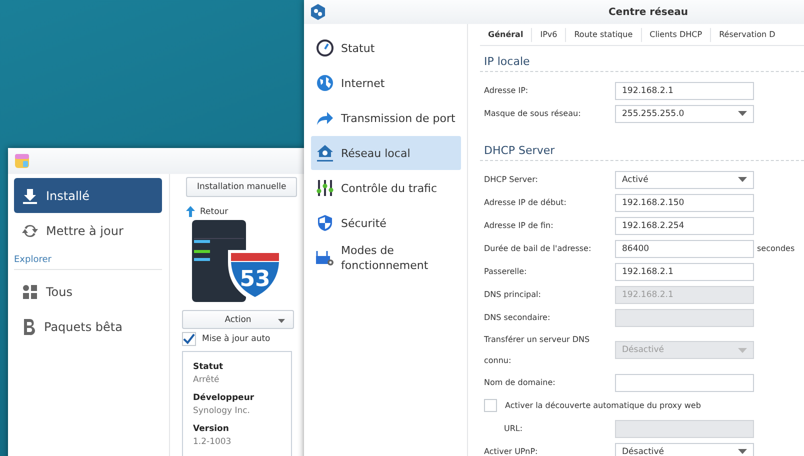 The width and height of the screenshot is (804, 456). Describe the element at coordinates (325, 188) in the screenshot. I see `sliders-icon` at that location.